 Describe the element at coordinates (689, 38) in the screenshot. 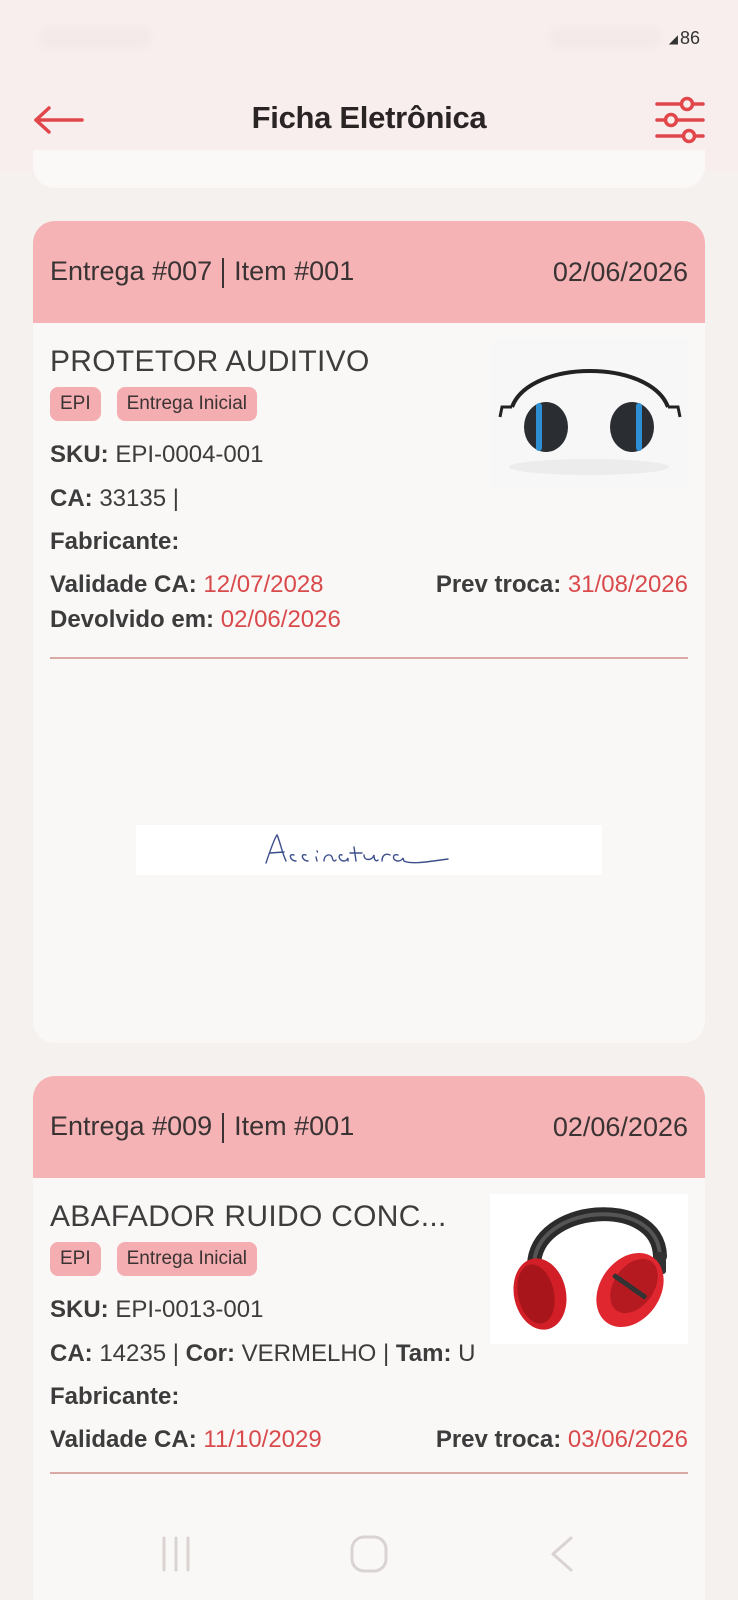

I see `battery-level: 86` at that location.